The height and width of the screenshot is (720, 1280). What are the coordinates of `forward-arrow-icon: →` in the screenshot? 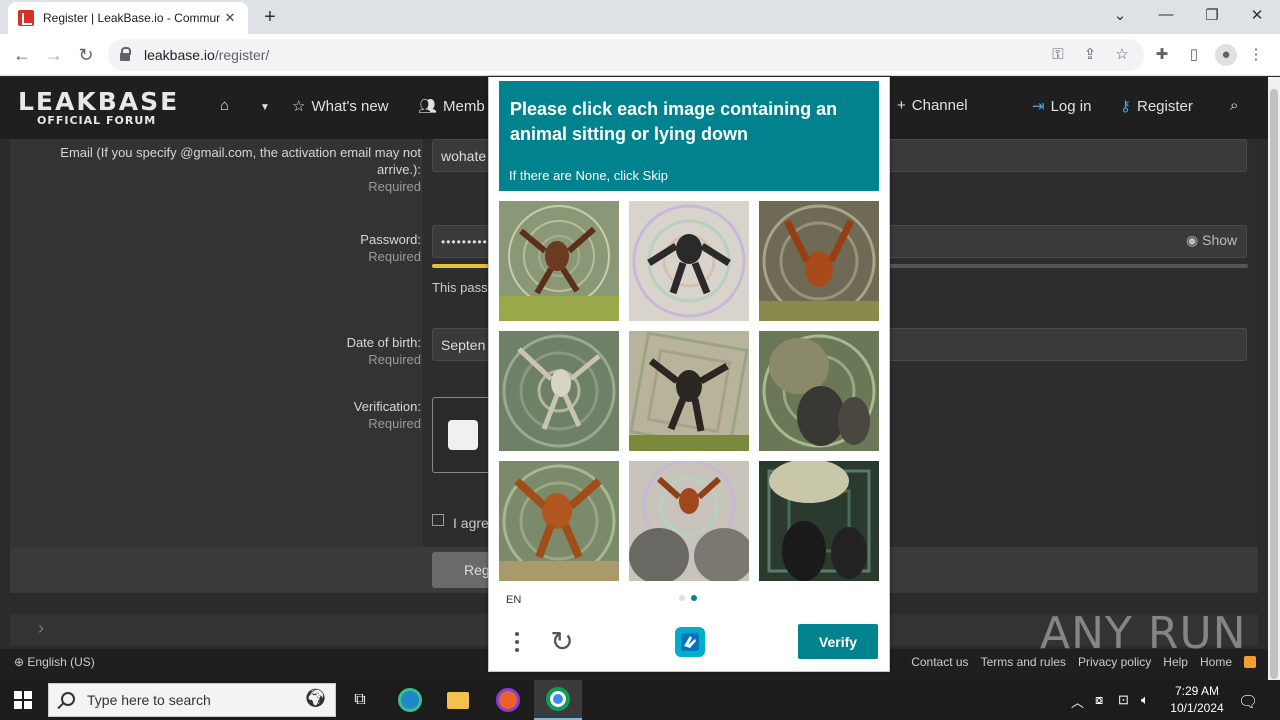 It's located at (54, 55).